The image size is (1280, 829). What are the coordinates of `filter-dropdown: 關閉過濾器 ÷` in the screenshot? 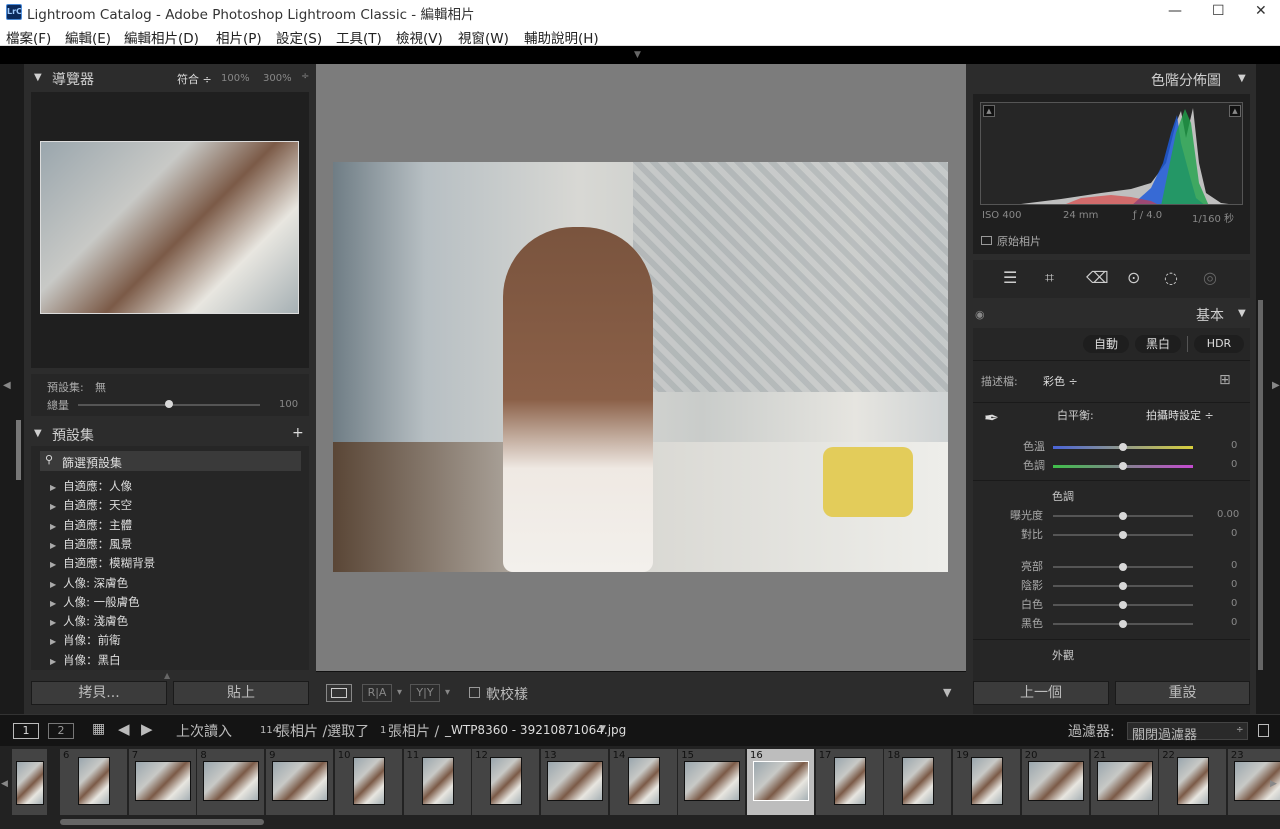 It's located at (1187, 732).